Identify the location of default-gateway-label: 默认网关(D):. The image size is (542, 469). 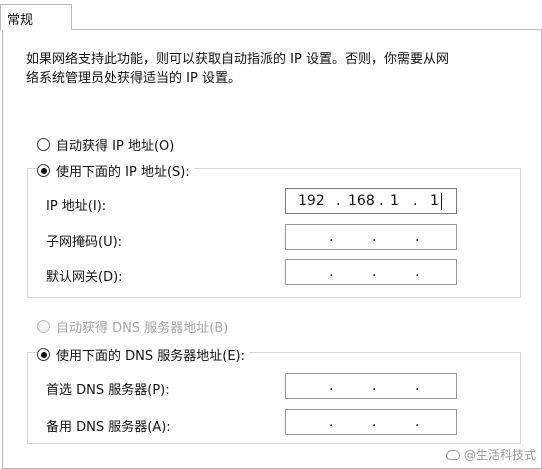
(84, 277).